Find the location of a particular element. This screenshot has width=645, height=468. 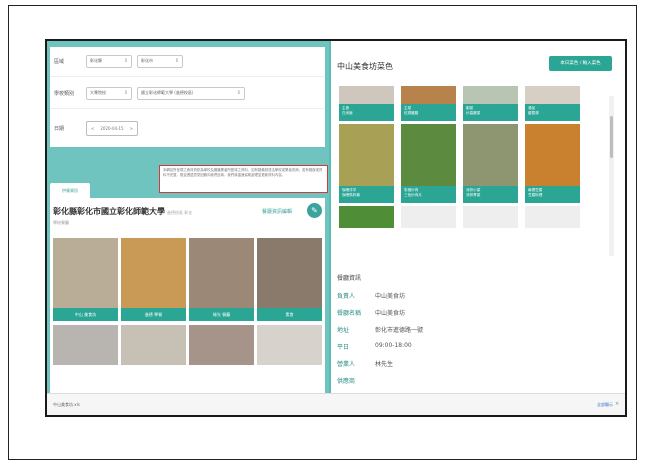

info-key: 負責人 is located at coordinates (346, 296).